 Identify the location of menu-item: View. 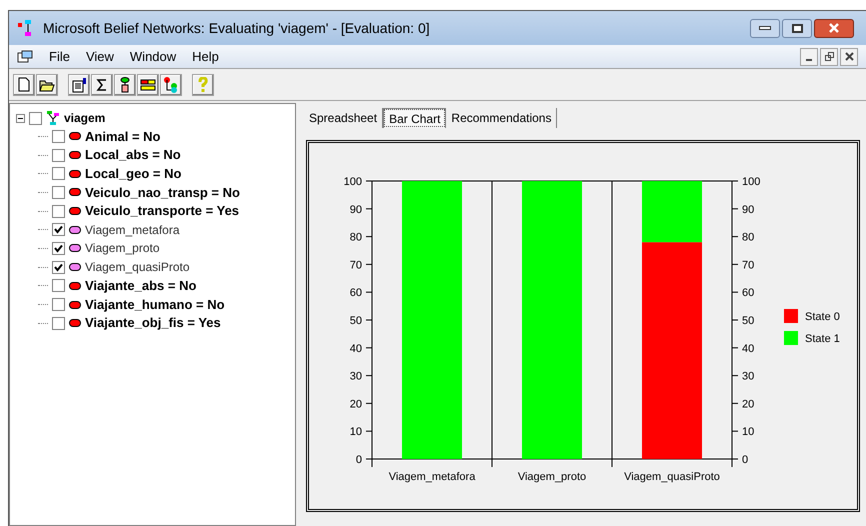
(100, 56).